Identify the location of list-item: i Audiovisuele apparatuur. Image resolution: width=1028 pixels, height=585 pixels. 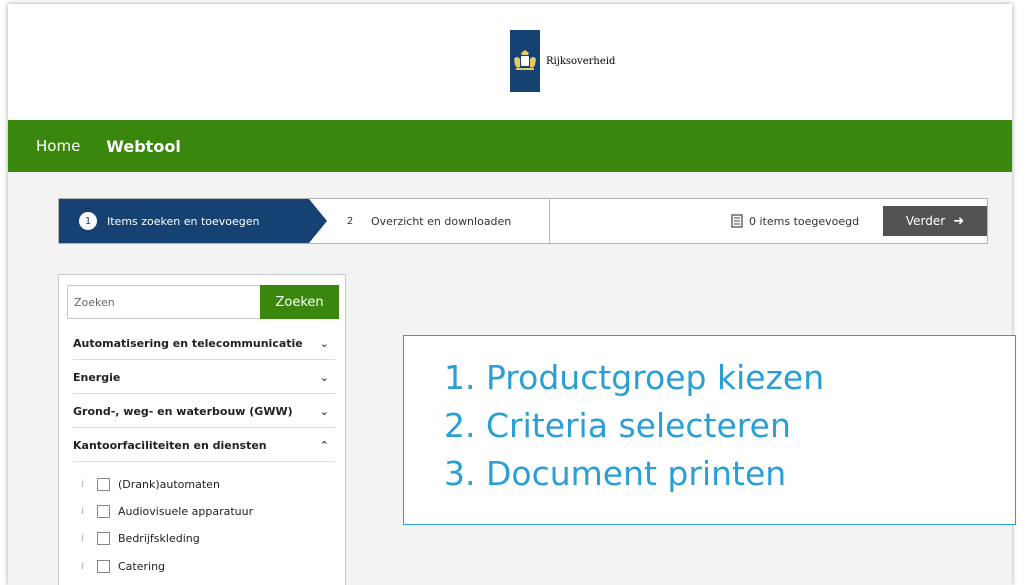
(167, 511).